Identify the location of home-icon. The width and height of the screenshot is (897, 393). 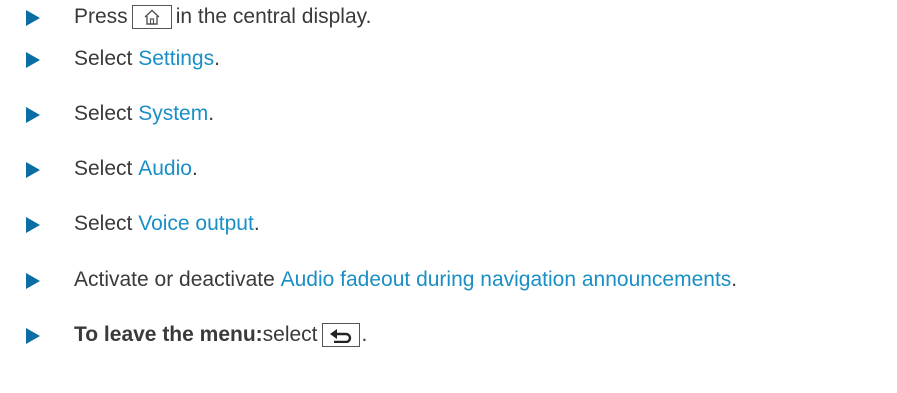
(151, 17).